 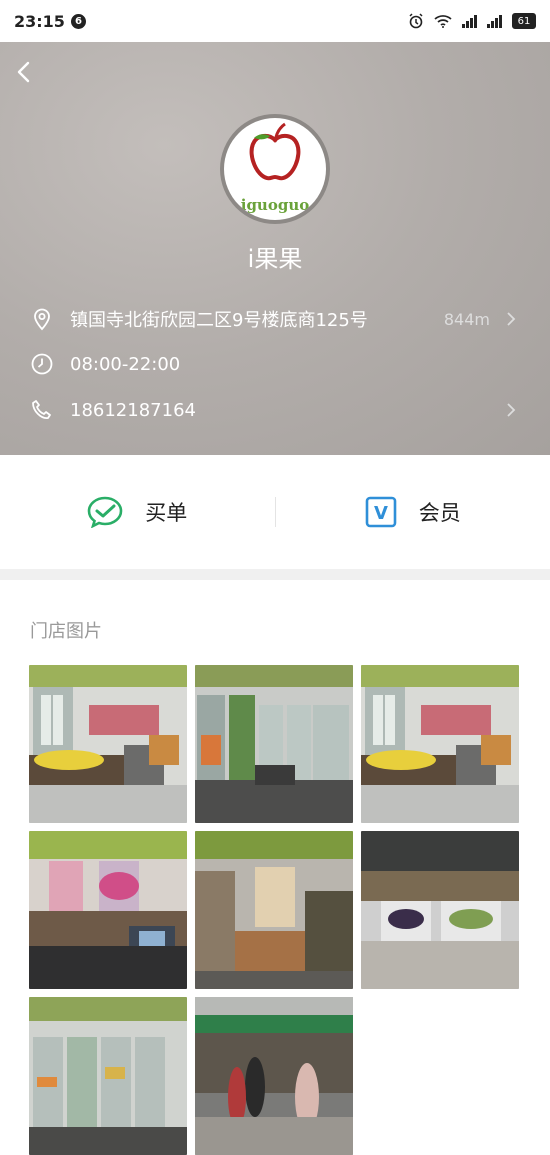 What do you see at coordinates (42, 319) in the screenshot?
I see `location-pin-icon` at bounding box center [42, 319].